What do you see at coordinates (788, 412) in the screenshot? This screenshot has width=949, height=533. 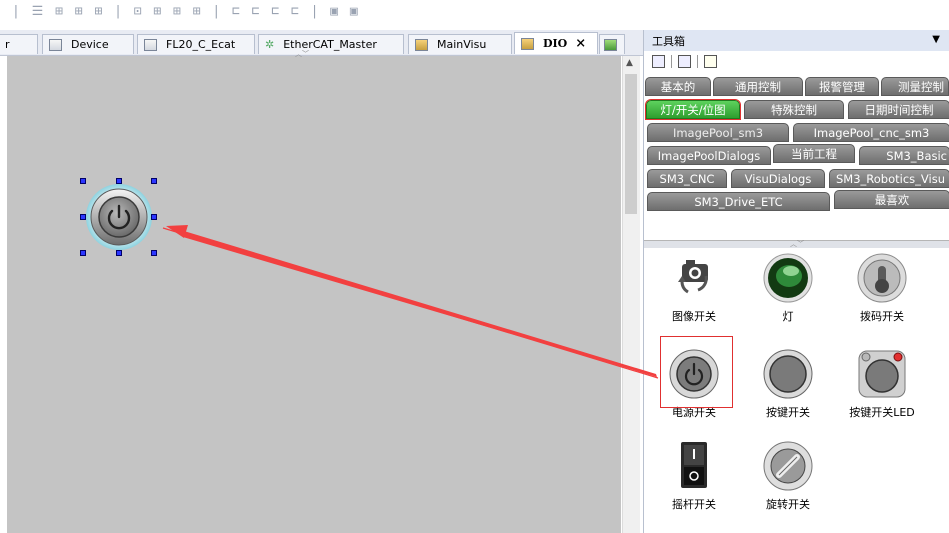 I see `item-label: 按键开关` at bounding box center [788, 412].